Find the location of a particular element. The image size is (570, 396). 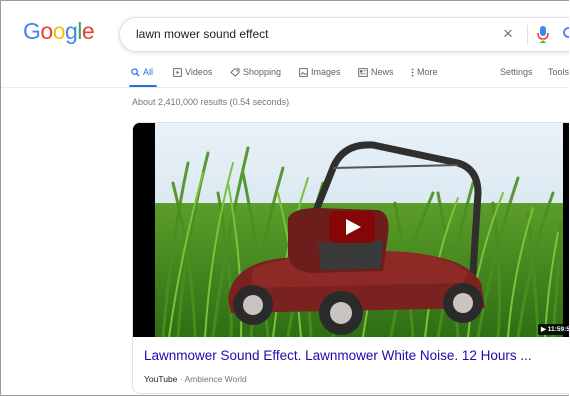

tab-videos: Videos is located at coordinates (192, 72).